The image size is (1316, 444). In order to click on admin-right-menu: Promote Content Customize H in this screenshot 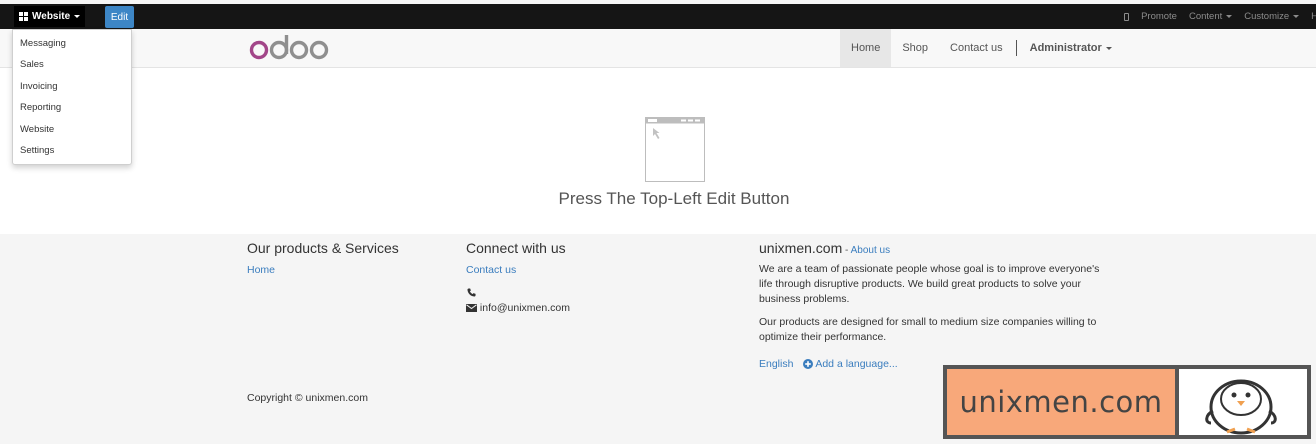, I will do `click(1220, 16)`.